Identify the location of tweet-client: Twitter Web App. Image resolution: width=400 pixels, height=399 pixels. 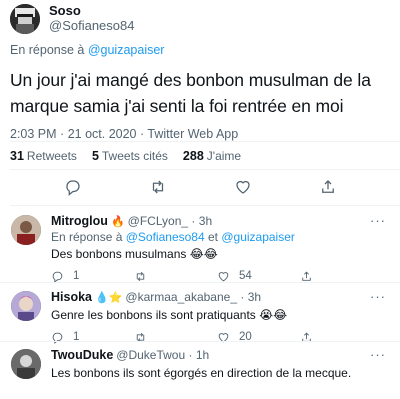
(193, 134).